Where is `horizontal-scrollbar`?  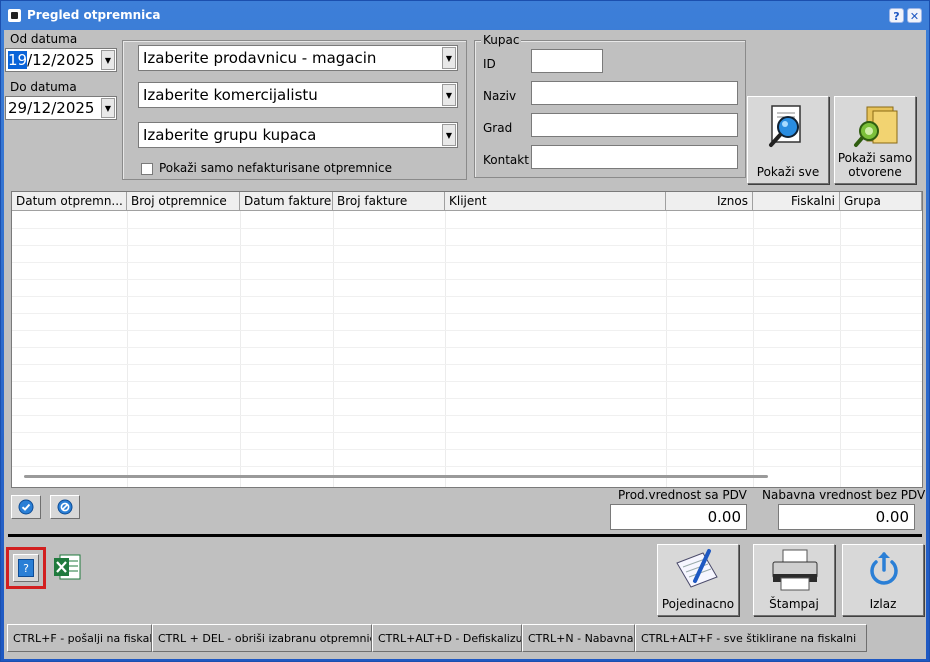 horizontal-scrollbar is located at coordinates (396, 476).